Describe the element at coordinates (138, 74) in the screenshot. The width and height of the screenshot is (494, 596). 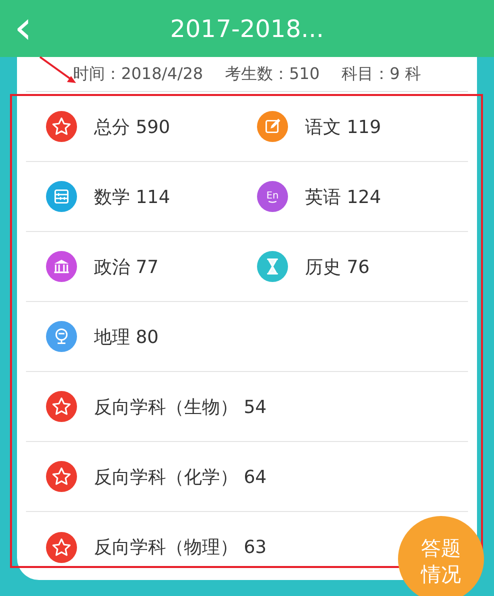
I see `exam-time: 时间：2018/4/28` at that location.